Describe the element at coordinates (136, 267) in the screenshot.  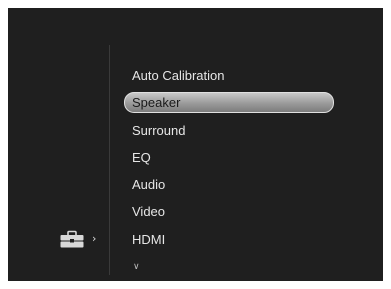
I see `chevron-down-icon: ∨` at that location.